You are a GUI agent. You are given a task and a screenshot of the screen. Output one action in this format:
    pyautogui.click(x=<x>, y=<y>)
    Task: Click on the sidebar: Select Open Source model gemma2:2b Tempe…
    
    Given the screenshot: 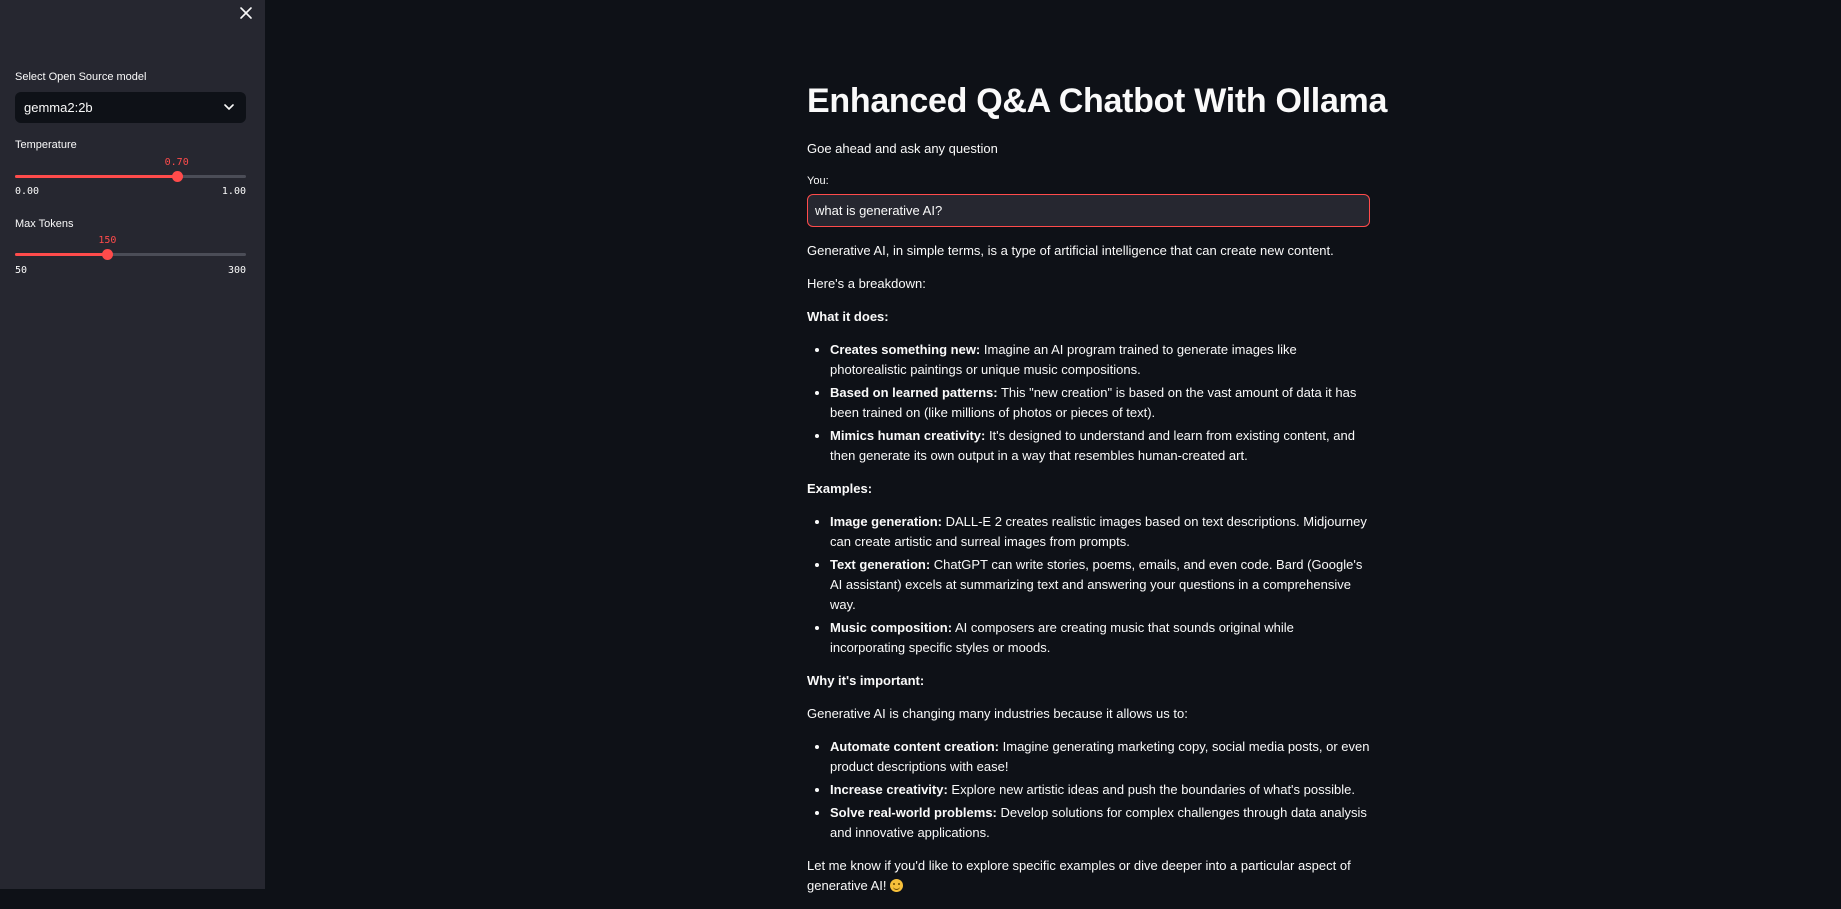 What is the action you would take?
    pyautogui.click(x=132, y=444)
    